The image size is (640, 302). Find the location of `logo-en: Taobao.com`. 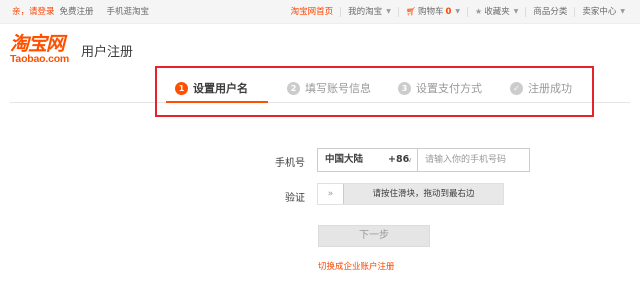

logo-en: Taobao.com is located at coordinates (40, 59).